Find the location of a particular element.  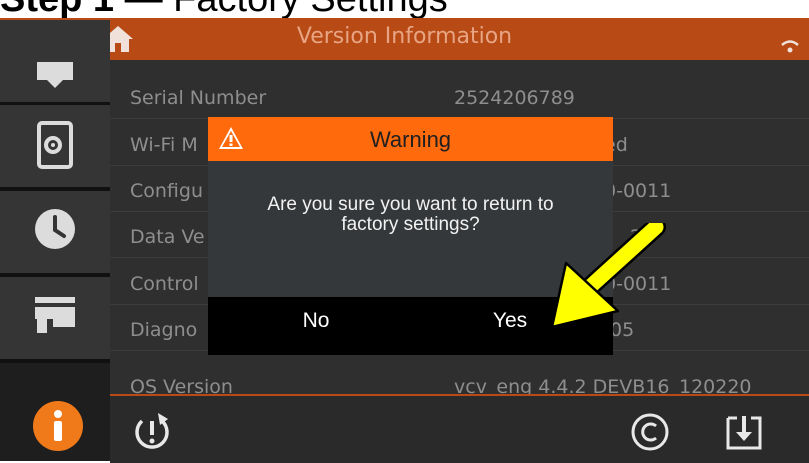

row-value: 2524206789 is located at coordinates (514, 98).